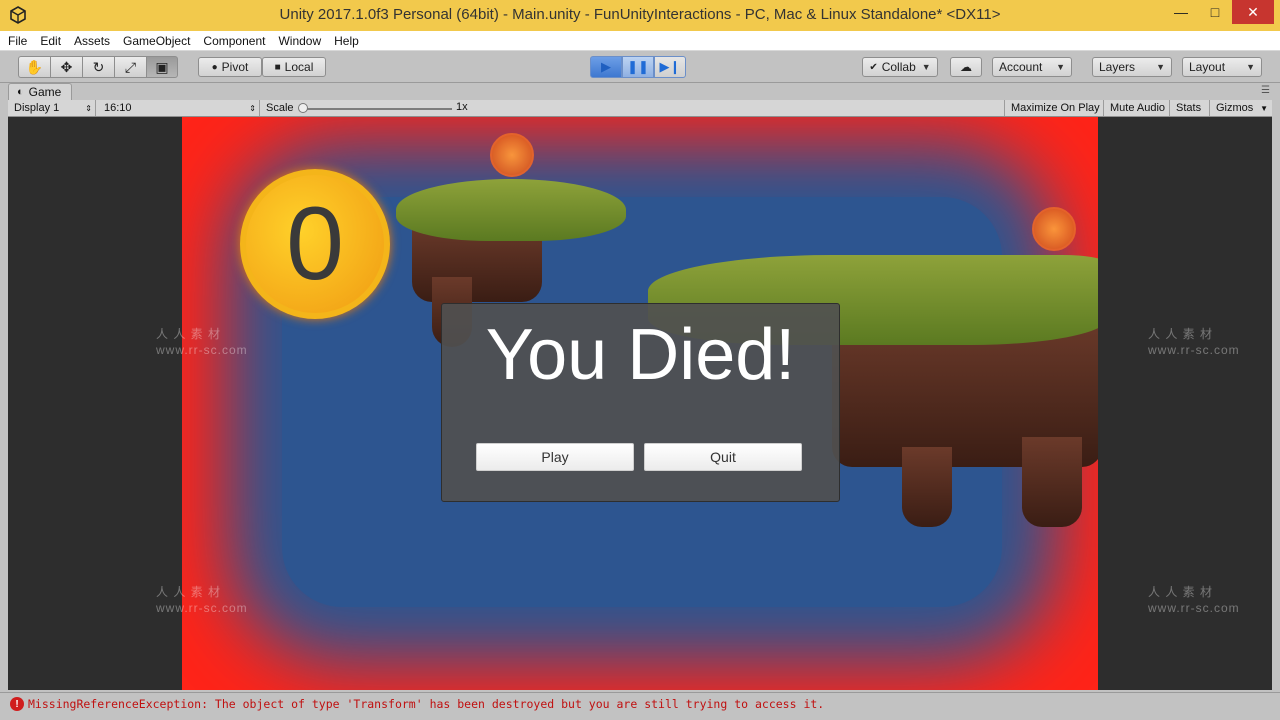  I want to click on local-label: Local, so click(299, 67).